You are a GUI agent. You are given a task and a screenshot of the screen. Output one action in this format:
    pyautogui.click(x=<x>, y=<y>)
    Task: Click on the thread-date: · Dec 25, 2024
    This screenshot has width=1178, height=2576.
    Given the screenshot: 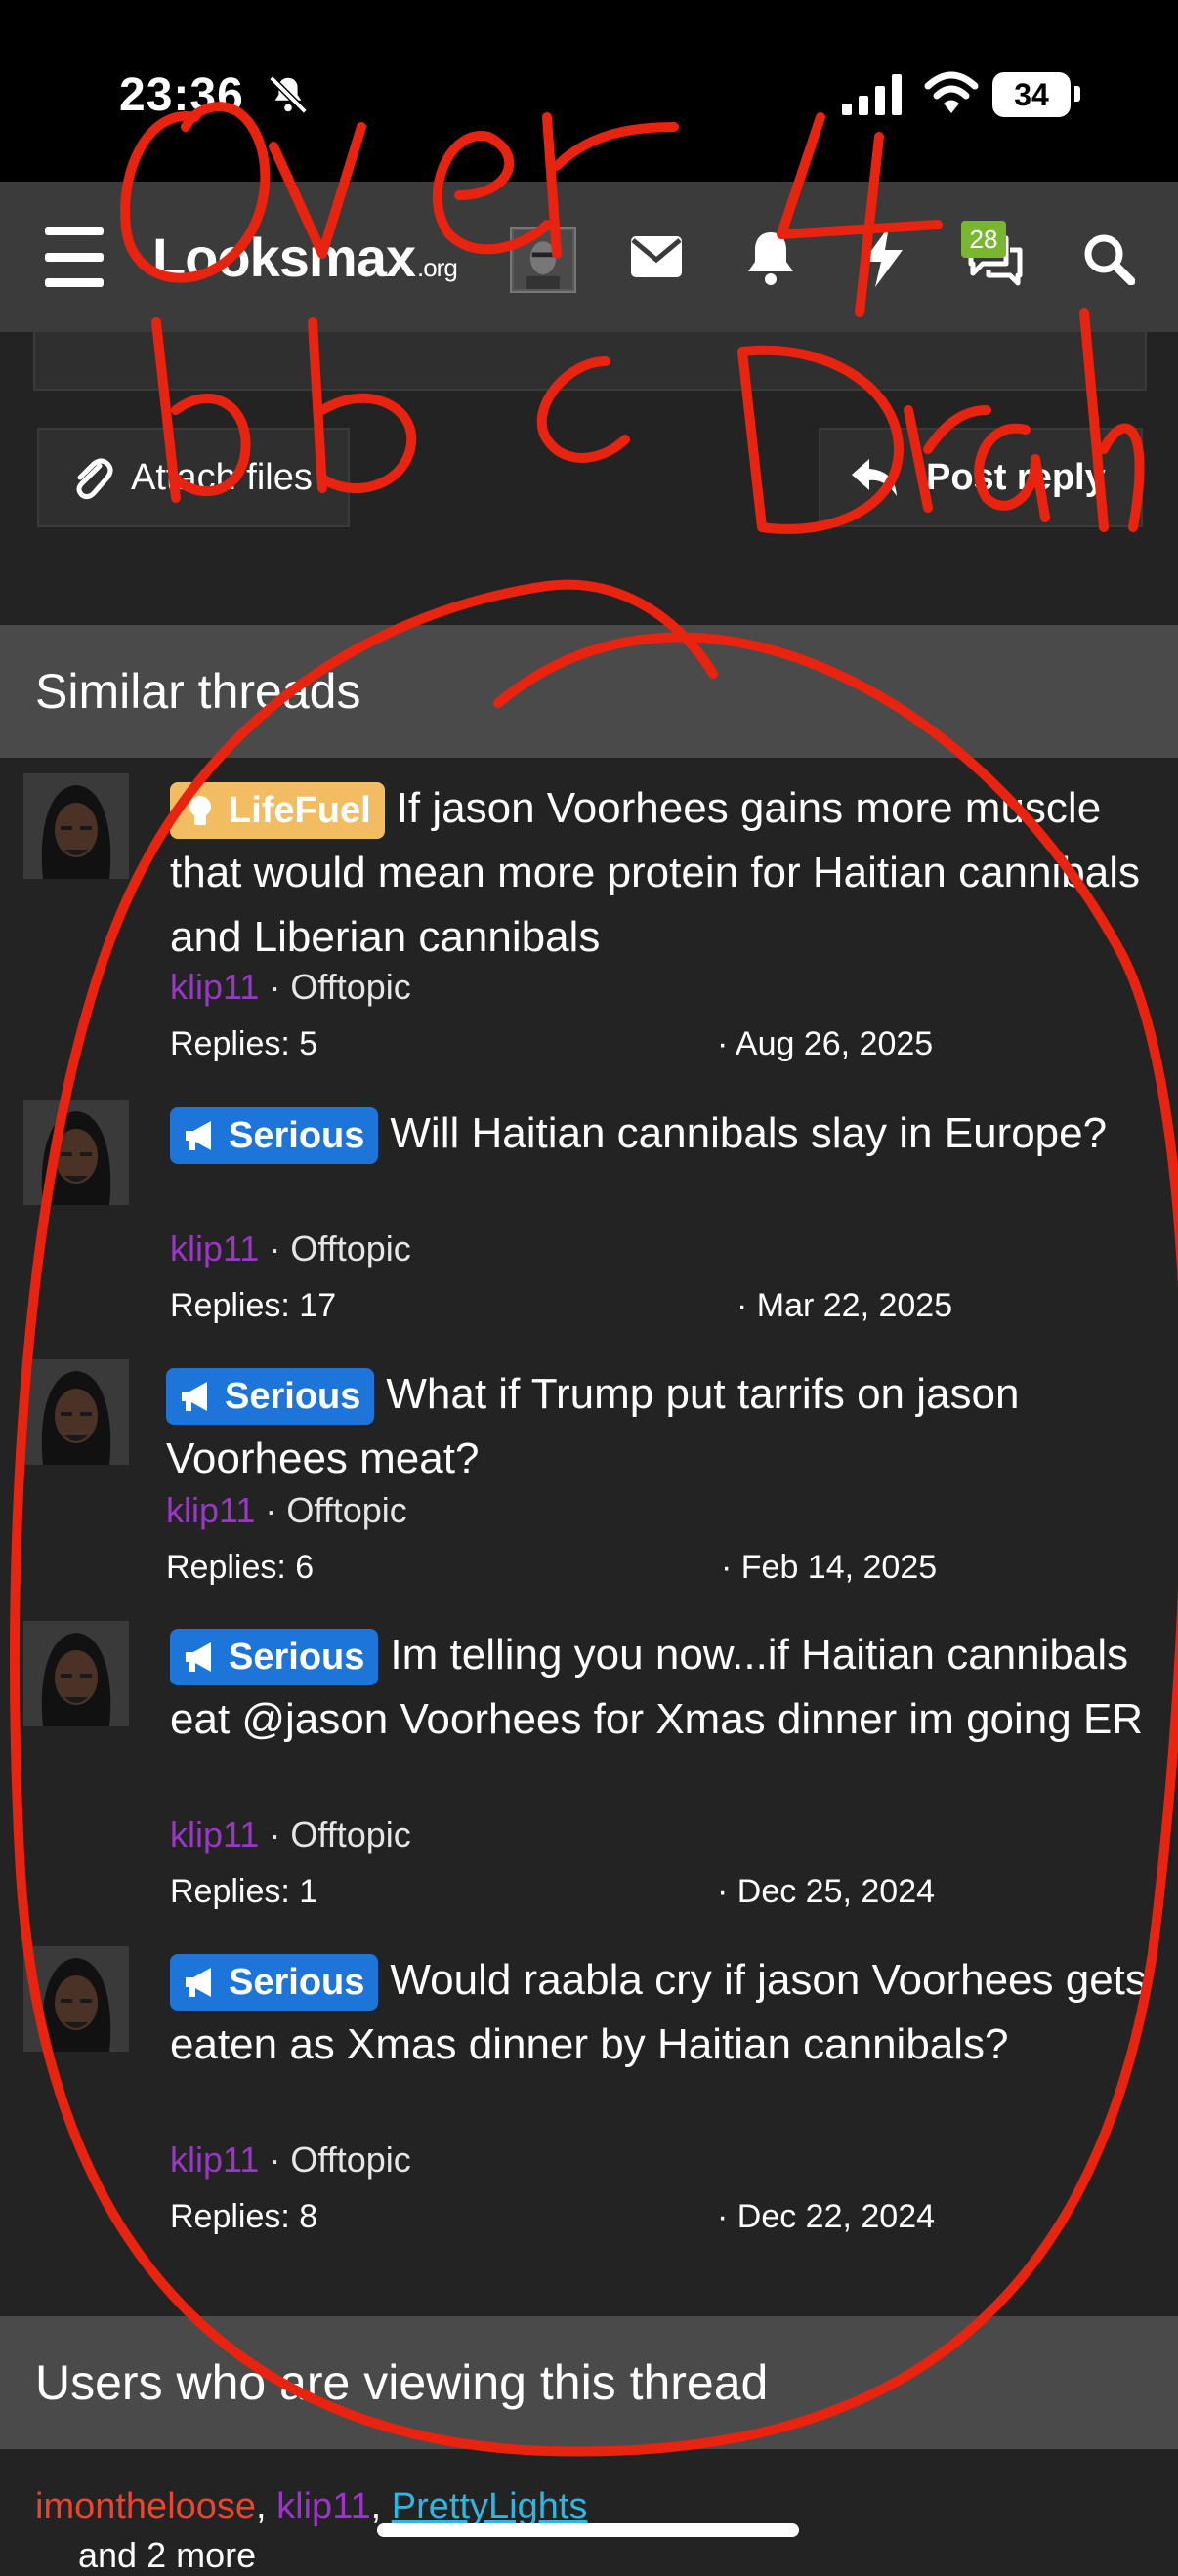 What is the action you would take?
    pyautogui.click(x=826, y=1891)
    